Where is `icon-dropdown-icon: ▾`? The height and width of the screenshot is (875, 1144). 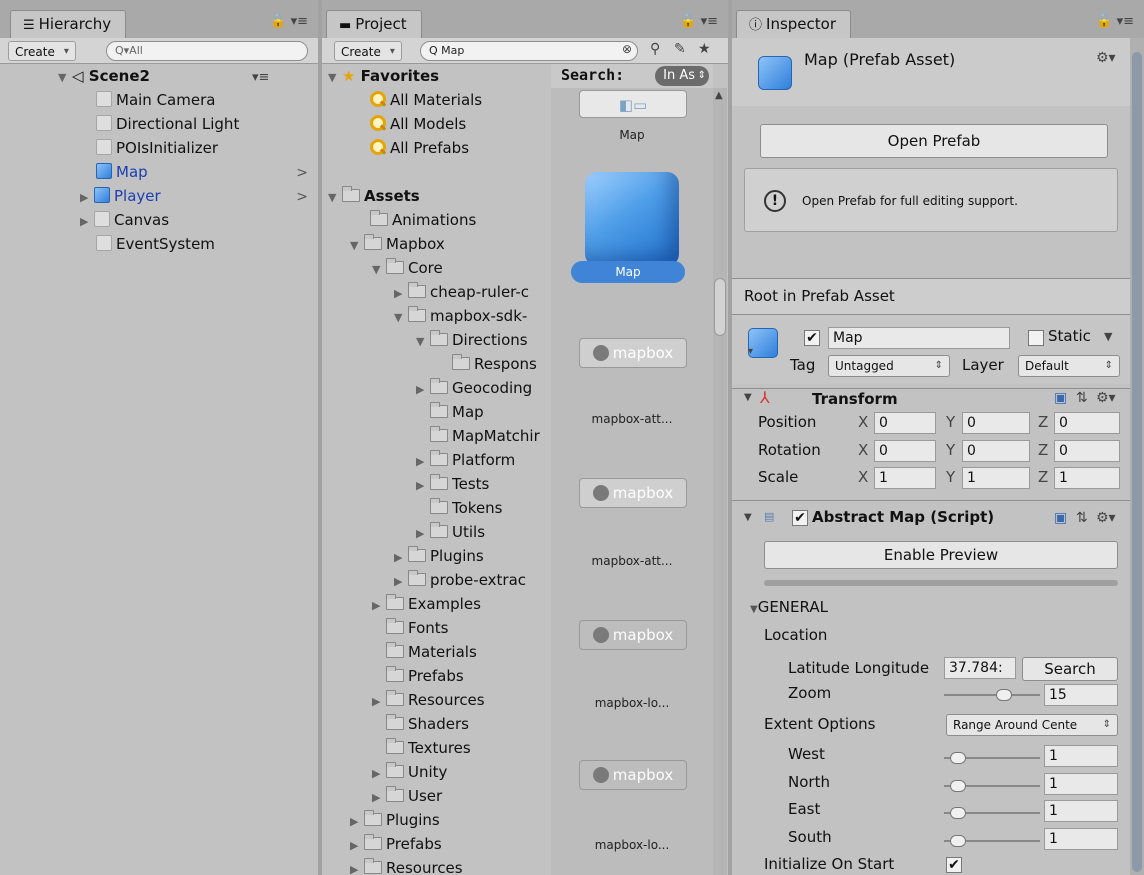
icon-dropdown-icon: ▾ is located at coordinates (750, 351).